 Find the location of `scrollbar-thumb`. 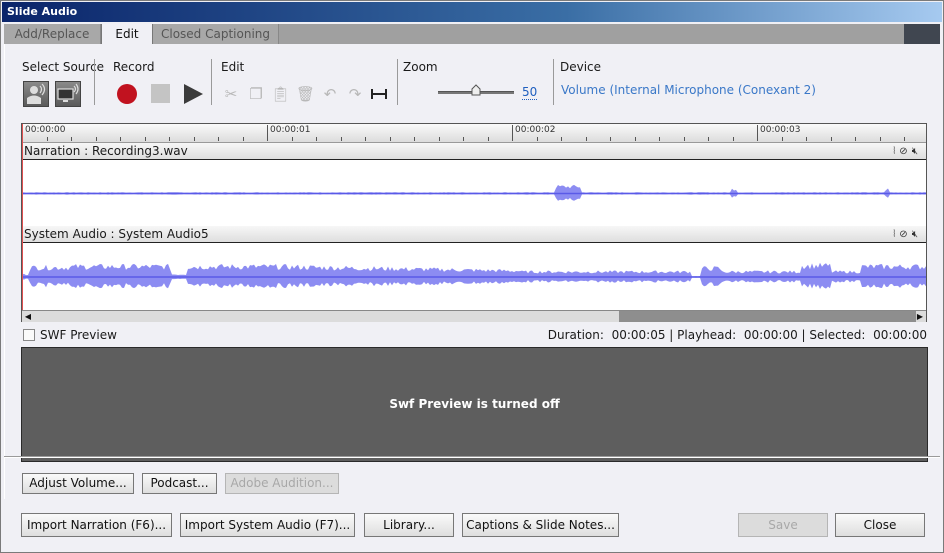

scrollbar-thumb is located at coordinates (767, 316).